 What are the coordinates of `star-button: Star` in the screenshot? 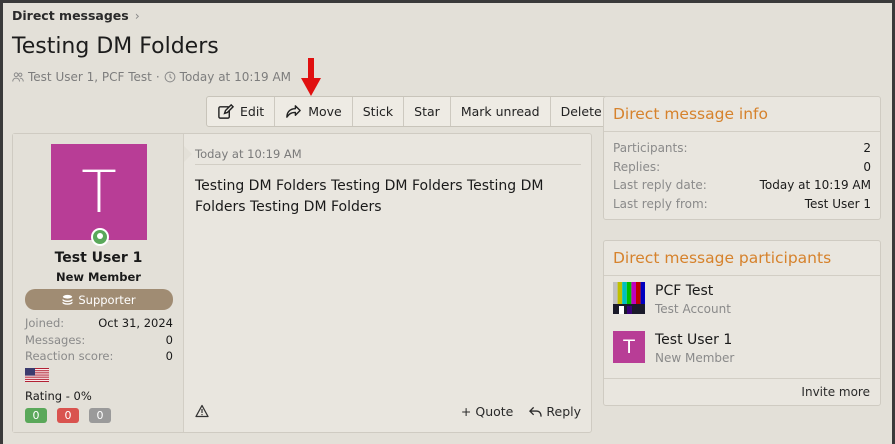 It's located at (427, 111).